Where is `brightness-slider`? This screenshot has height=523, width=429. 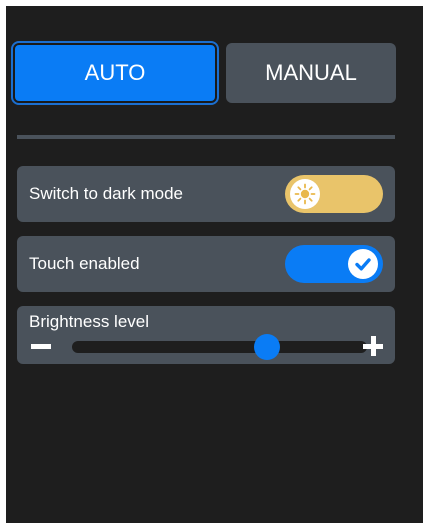
brightness-slider is located at coordinates (219, 347).